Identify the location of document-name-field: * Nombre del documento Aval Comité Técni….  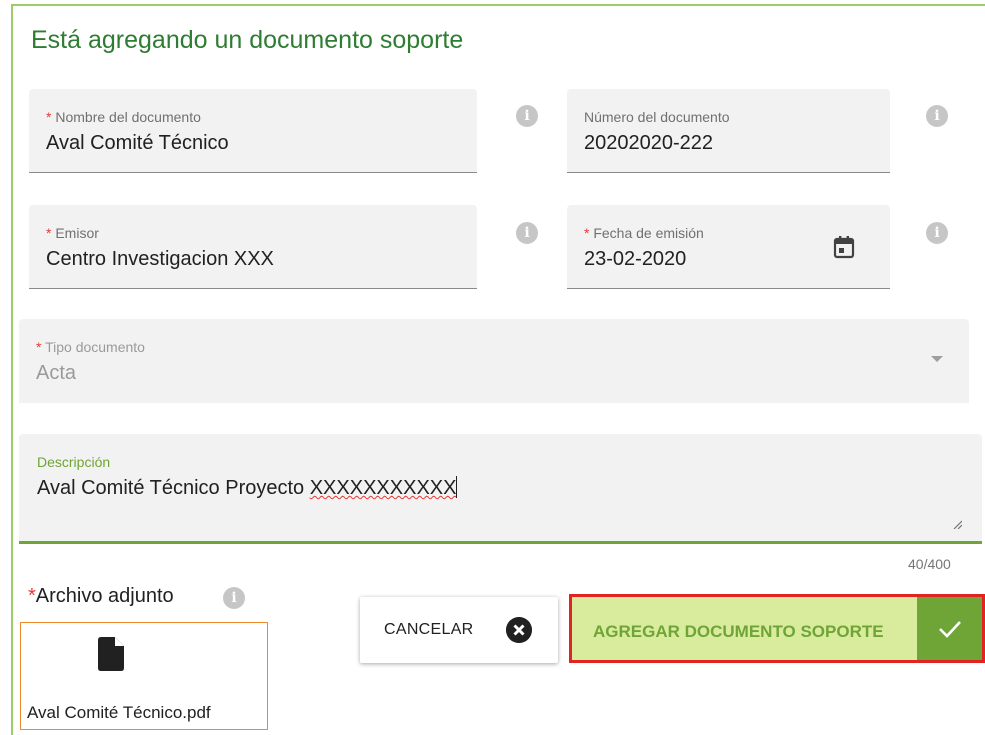
(253, 131).